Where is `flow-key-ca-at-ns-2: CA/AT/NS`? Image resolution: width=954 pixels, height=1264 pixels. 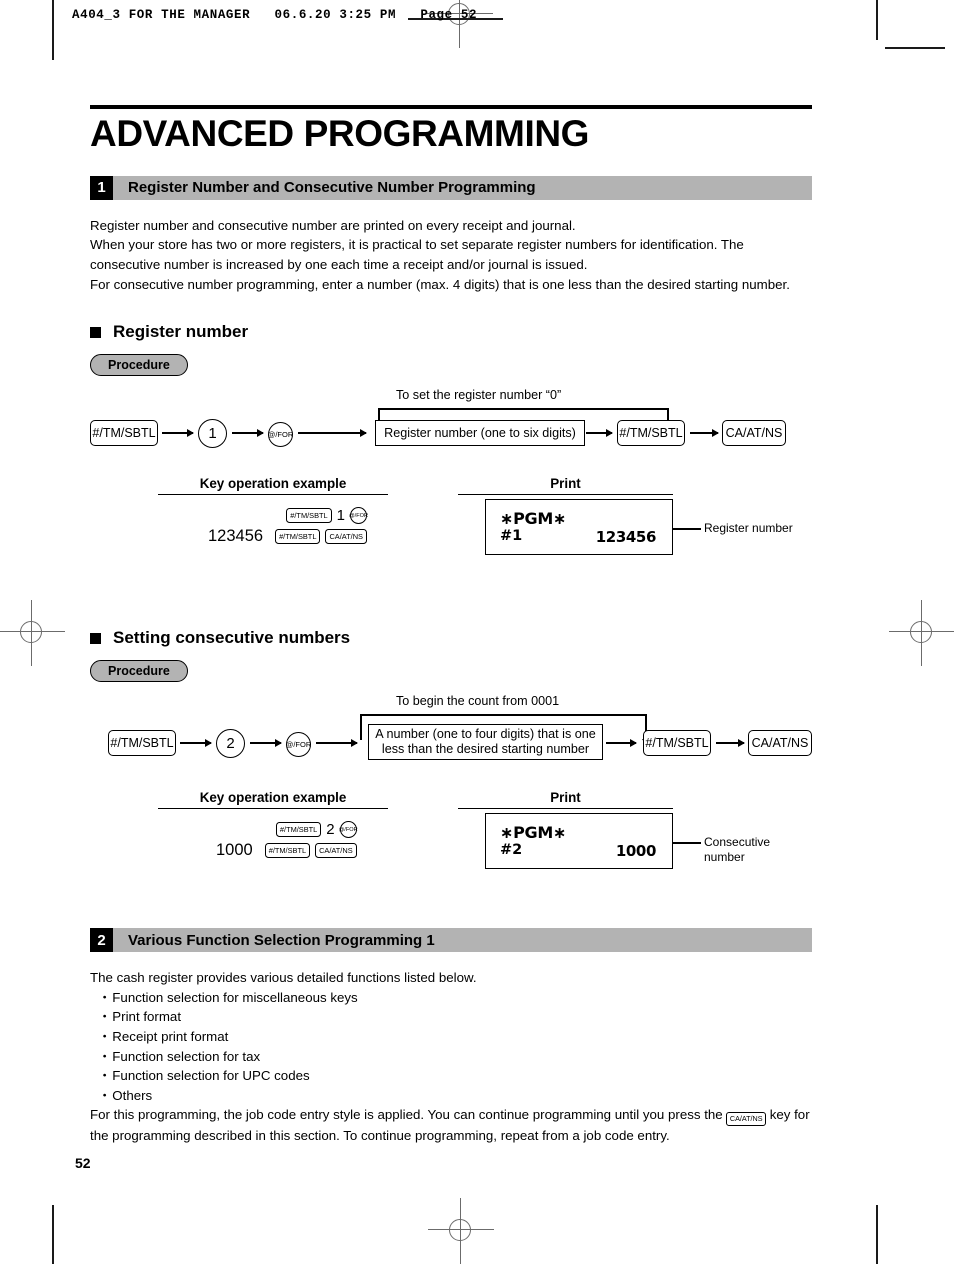 flow-key-ca-at-ns-2: CA/AT/NS is located at coordinates (780, 743).